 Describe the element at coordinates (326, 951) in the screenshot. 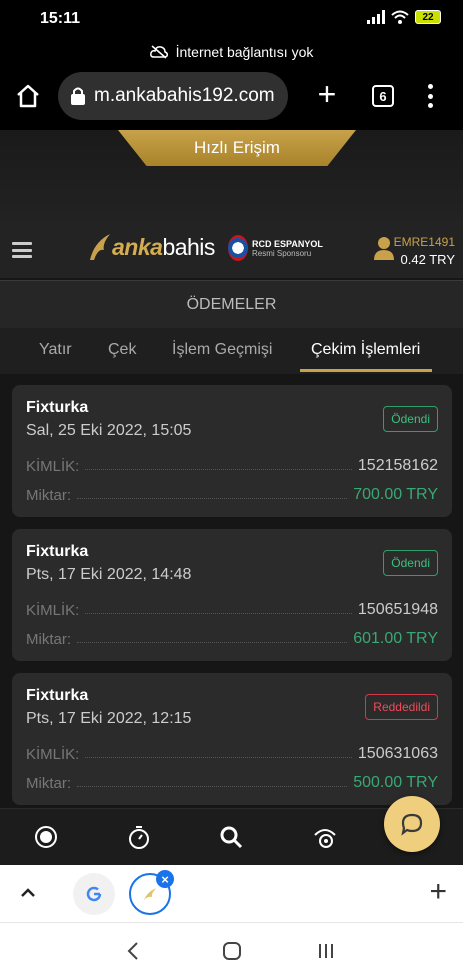

I see `recents-icon` at that location.